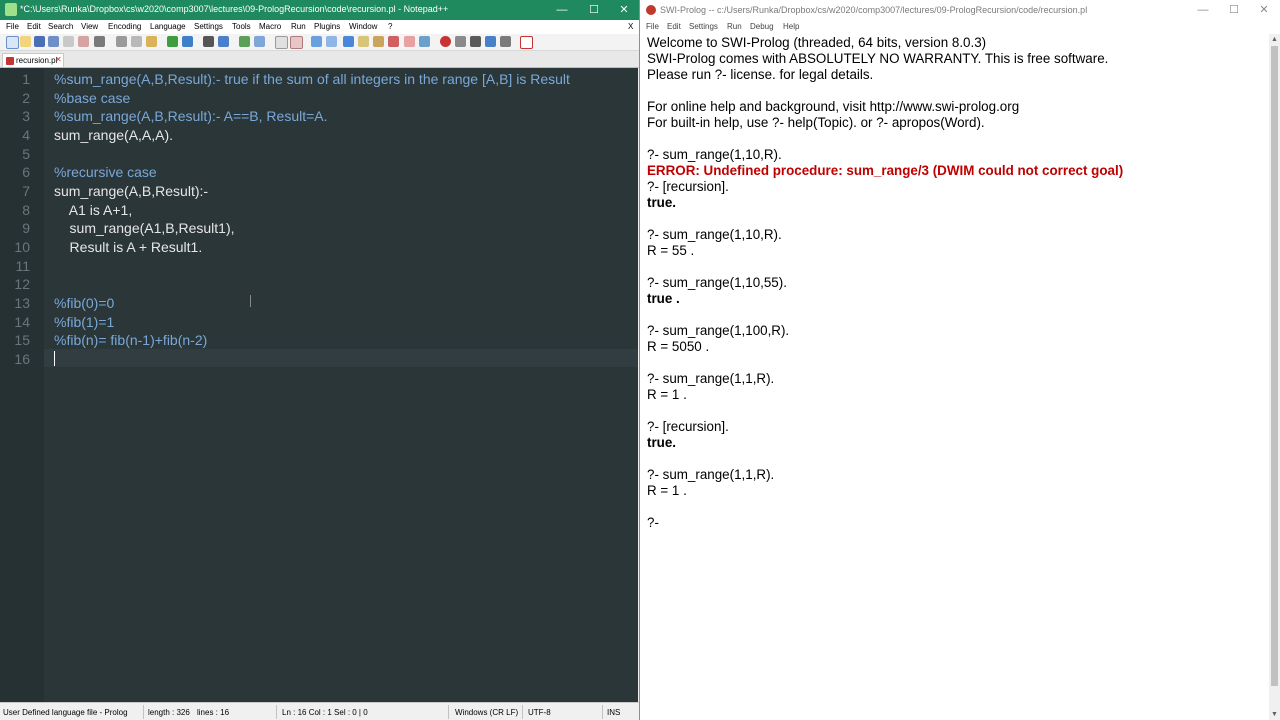 This screenshot has width=1280, height=720. What do you see at coordinates (270, 26) in the screenshot?
I see `npp-menu-macro: Macro` at bounding box center [270, 26].